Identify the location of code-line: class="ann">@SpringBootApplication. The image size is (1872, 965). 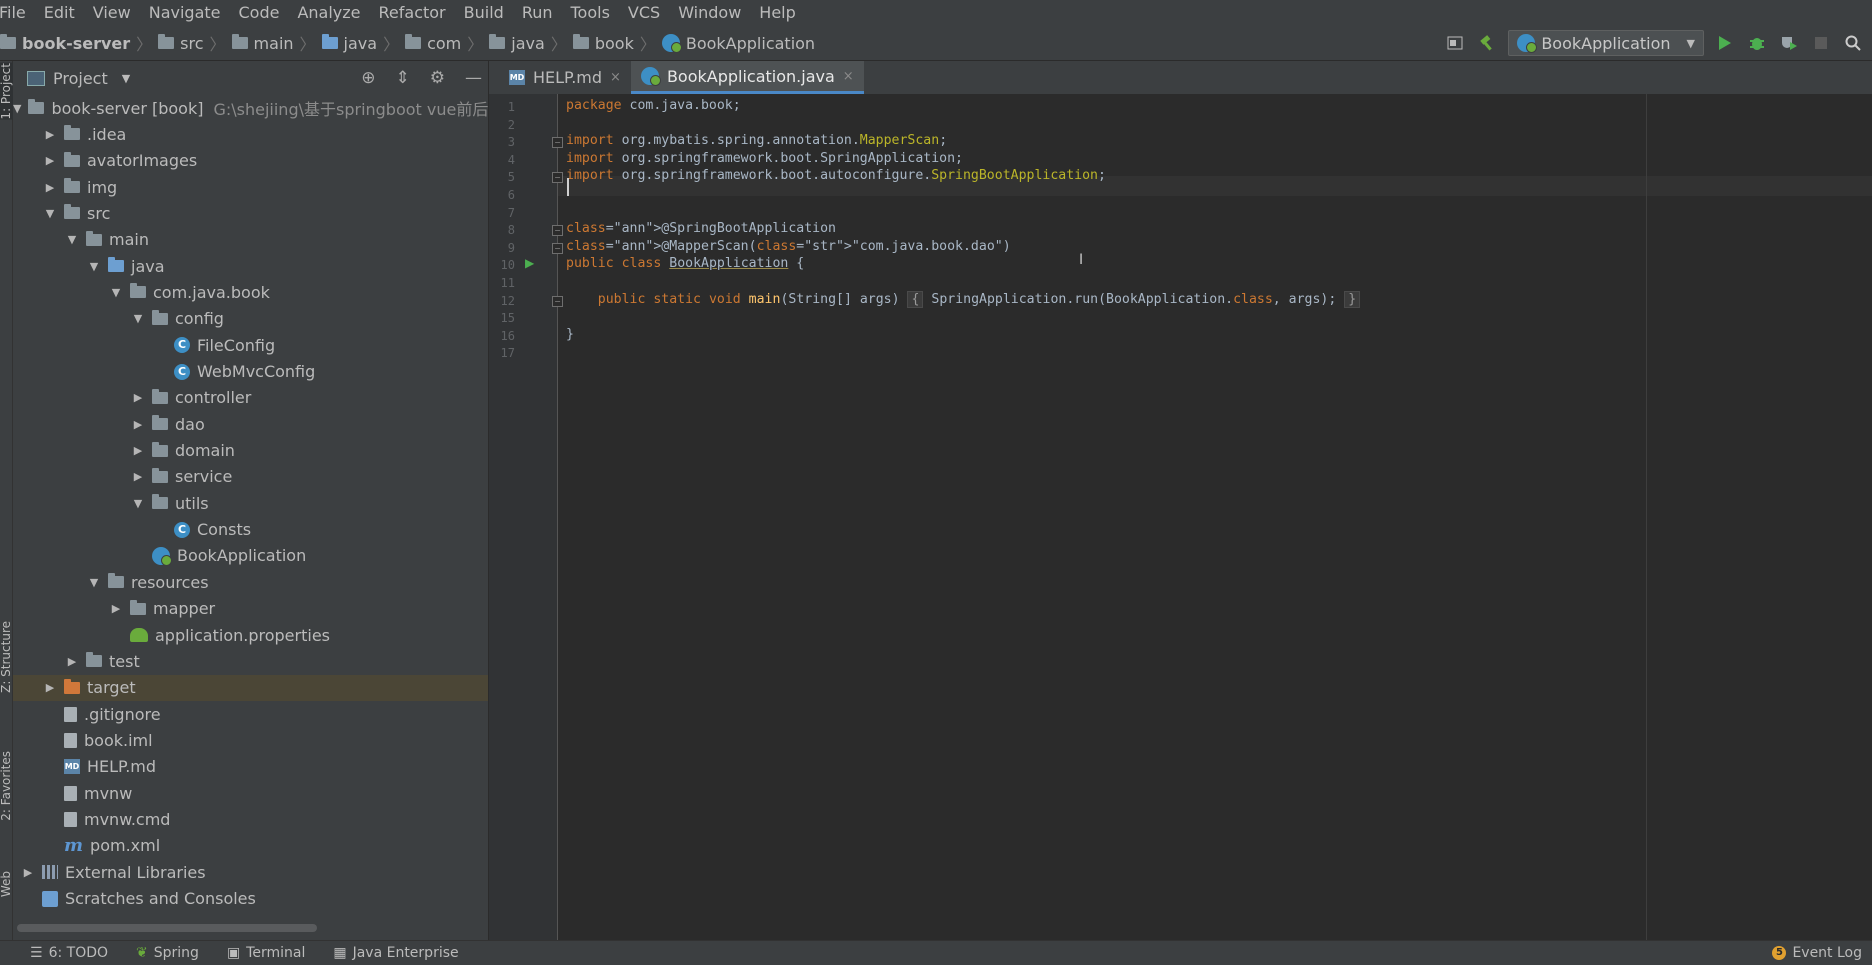
(701, 228).